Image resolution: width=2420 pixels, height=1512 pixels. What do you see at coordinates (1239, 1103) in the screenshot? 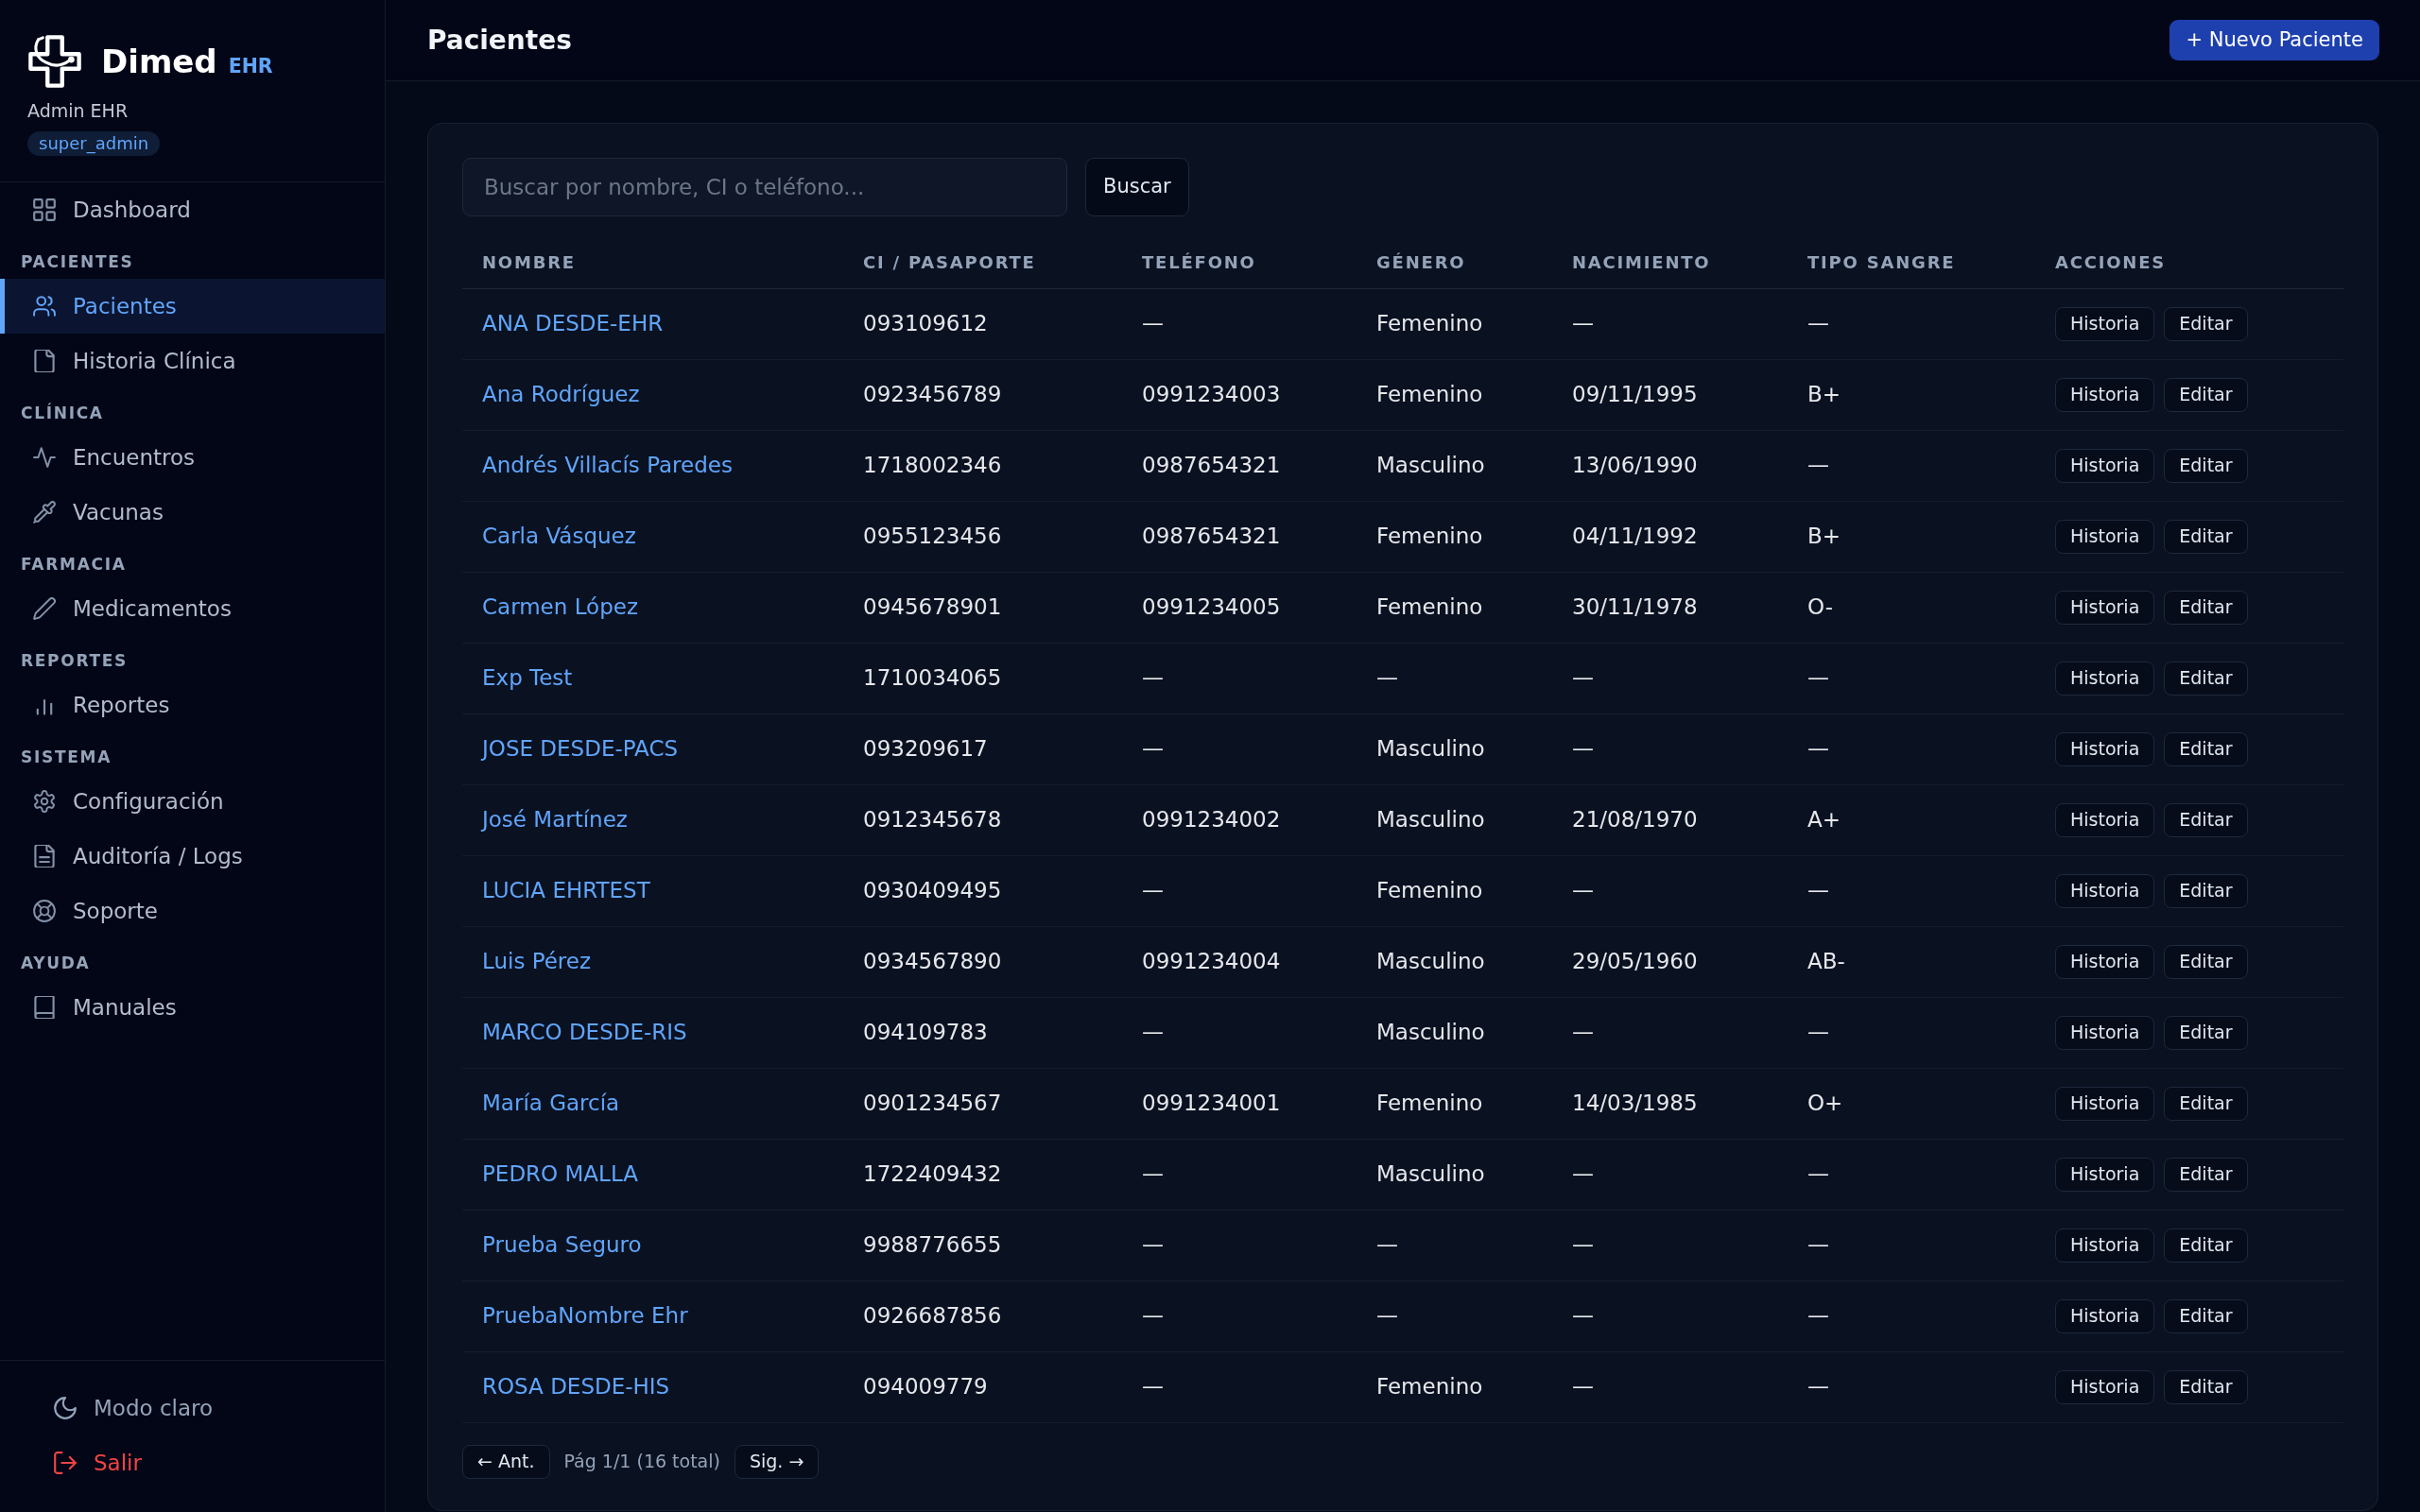
I see `table-cell: 0991234001` at bounding box center [1239, 1103].